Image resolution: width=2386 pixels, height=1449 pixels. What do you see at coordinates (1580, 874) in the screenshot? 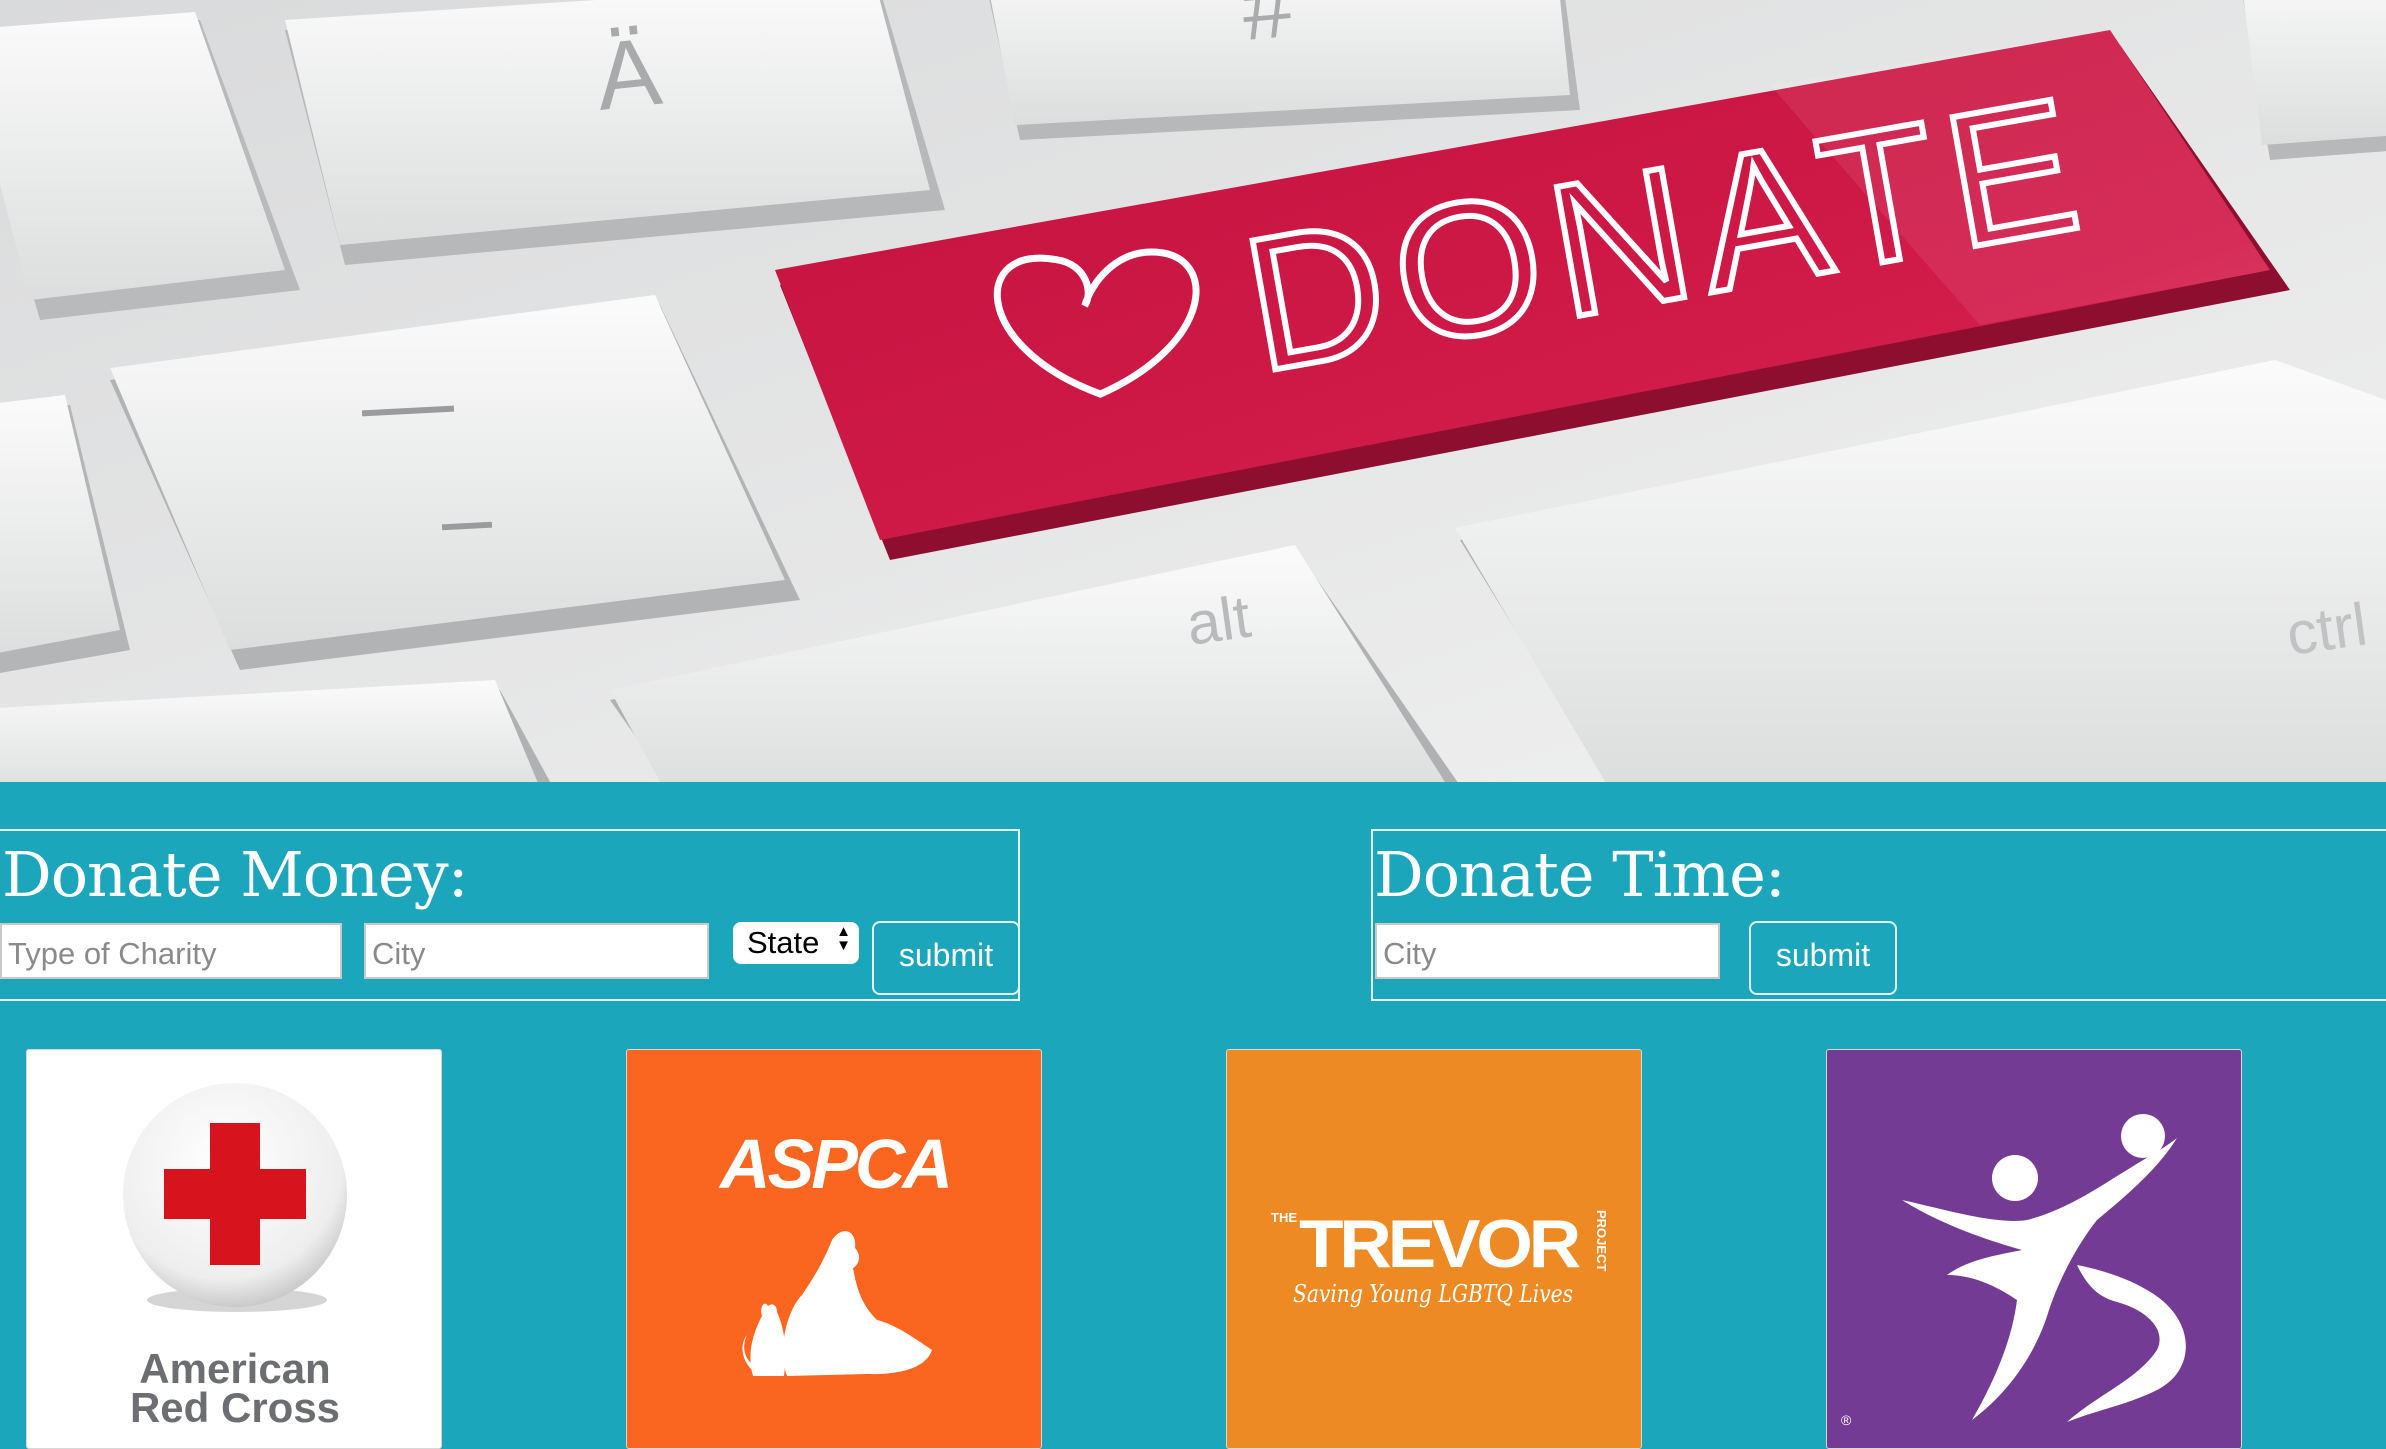
I see `donate-time-heading: Donate Time:` at bounding box center [1580, 874].